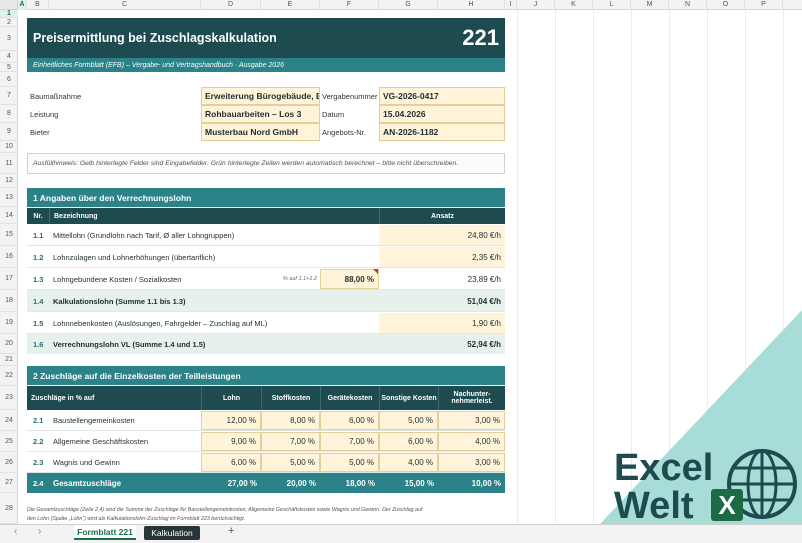 This screenshot has height=543, width=802. I want to click on vergabenummer-input: VG-2026-0417, so click(442, 96).